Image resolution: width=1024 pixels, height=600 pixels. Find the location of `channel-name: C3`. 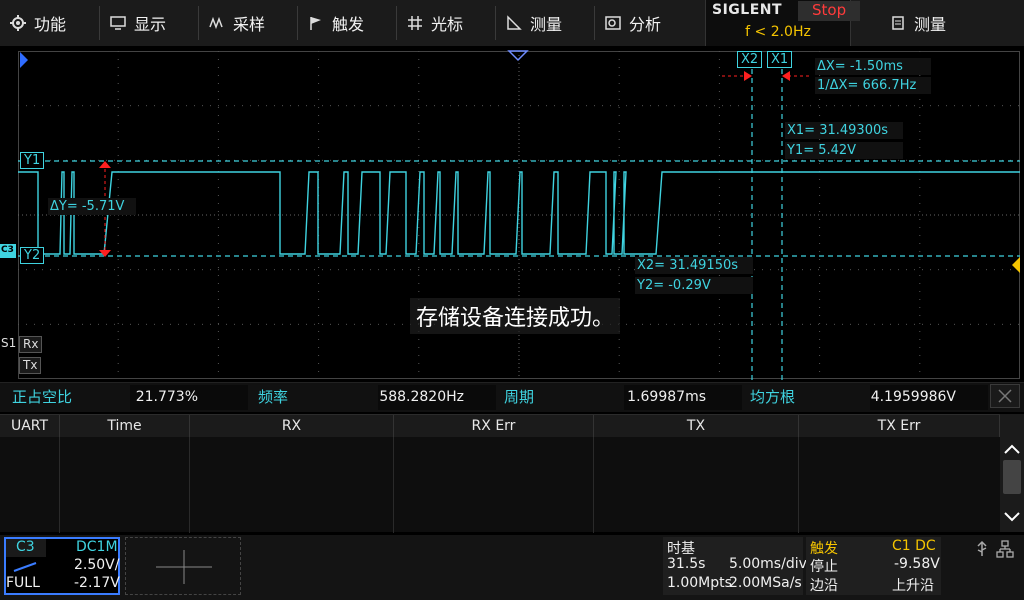

channel-name: C3 is located at coordinates (25, 547).